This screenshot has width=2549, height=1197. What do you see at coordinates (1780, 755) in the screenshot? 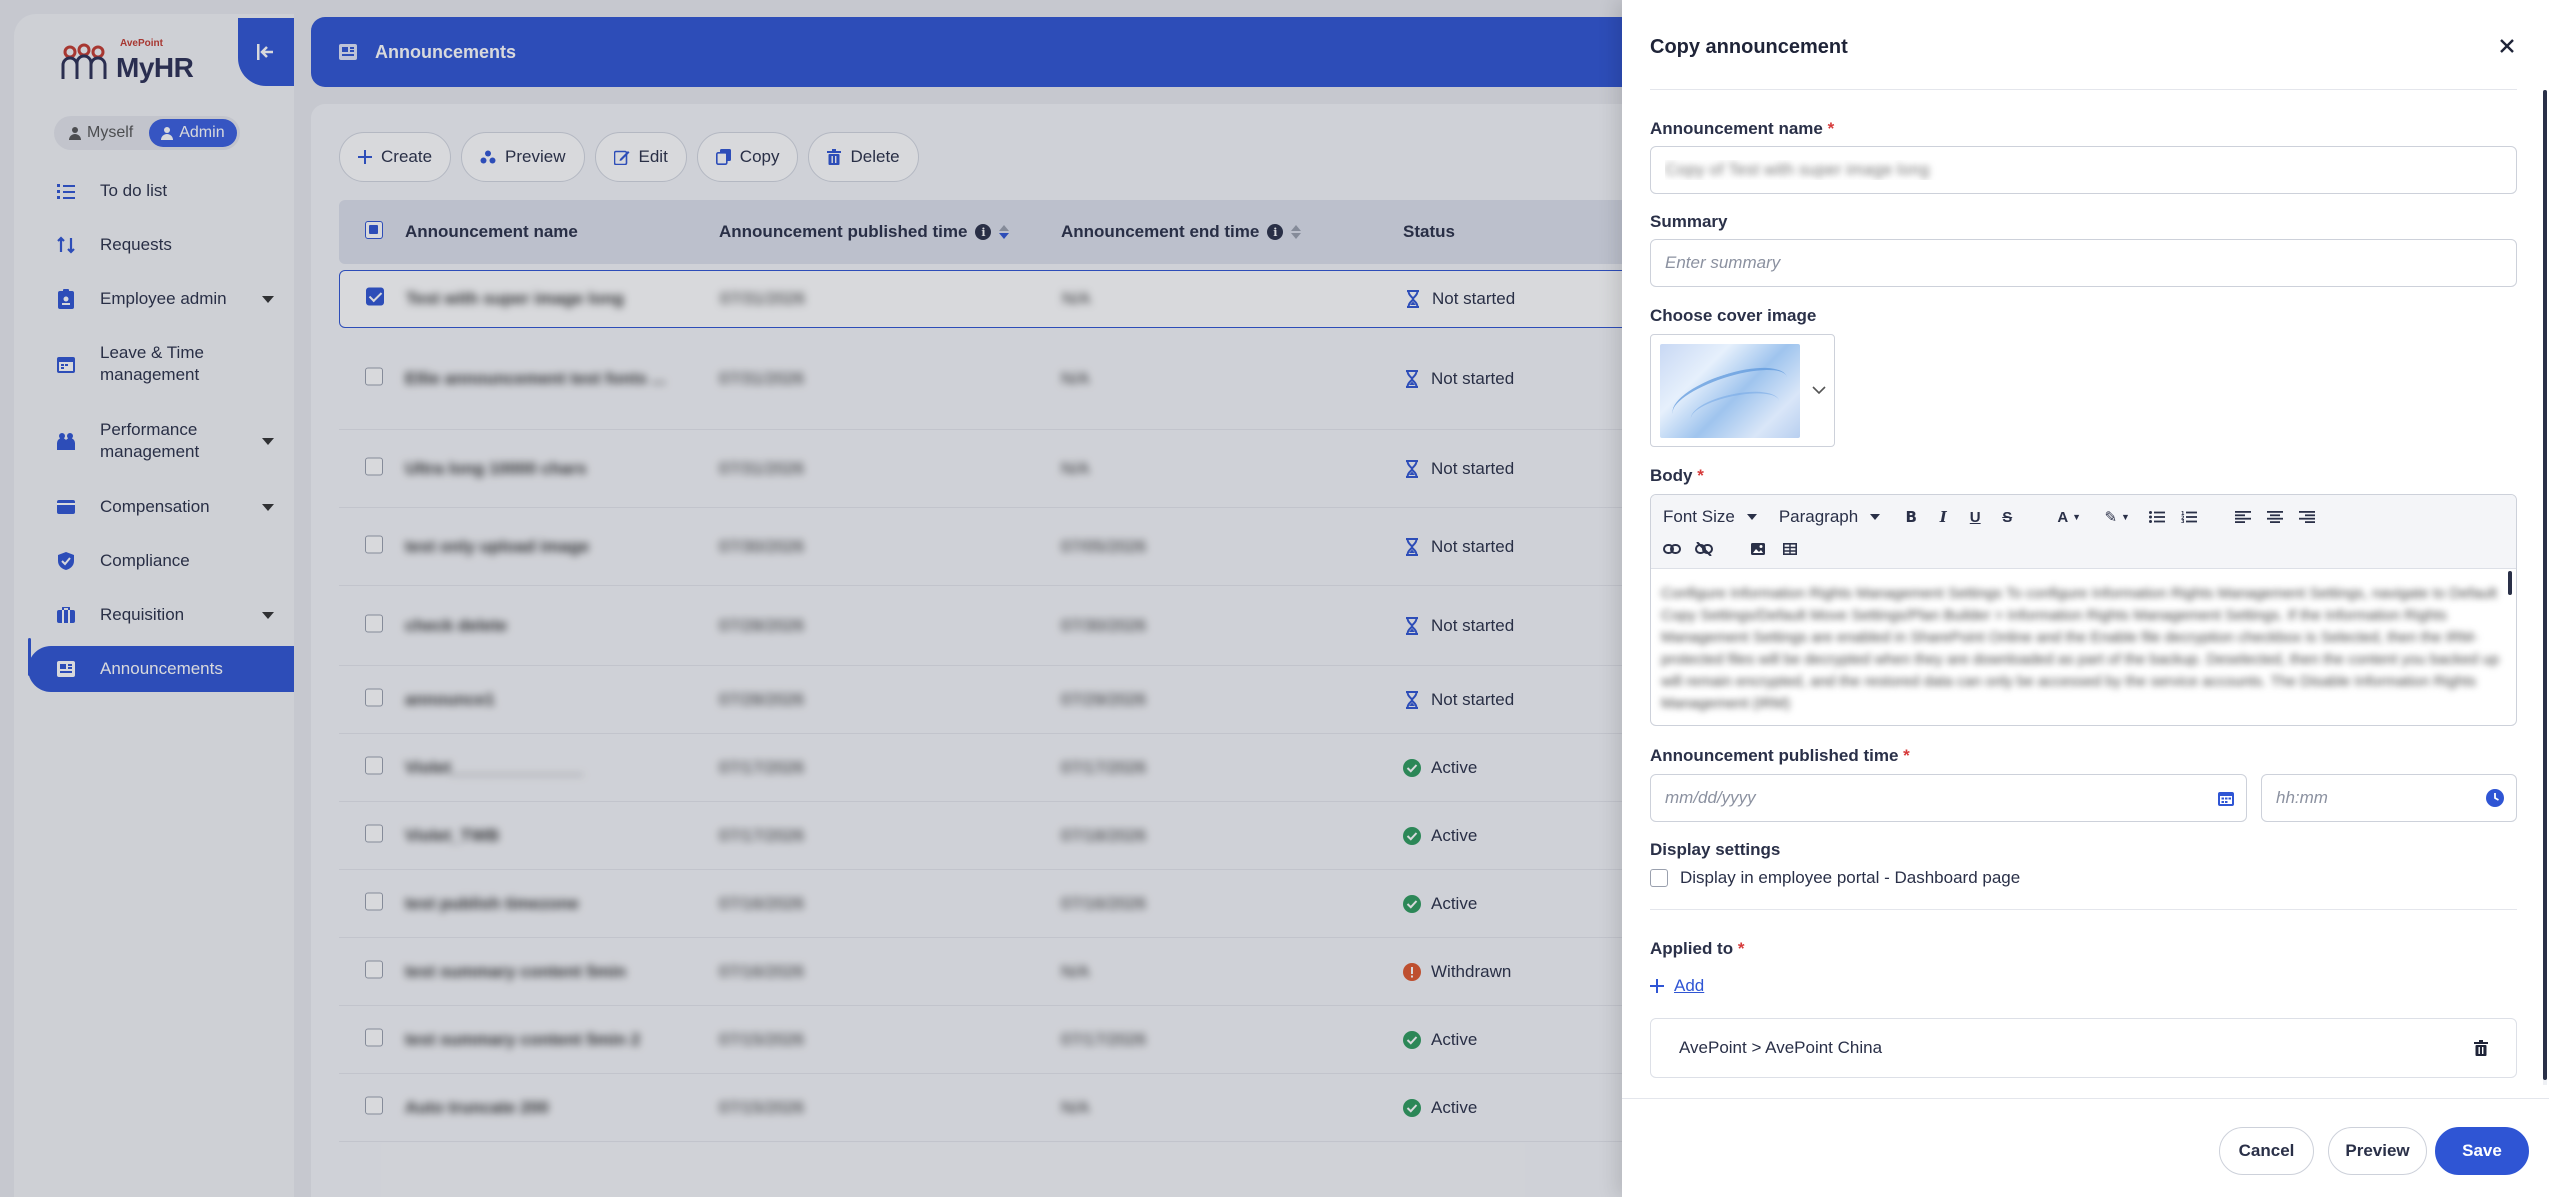
I see `published-time-label: Announcement published time *` at bounding box center [1780, 755].